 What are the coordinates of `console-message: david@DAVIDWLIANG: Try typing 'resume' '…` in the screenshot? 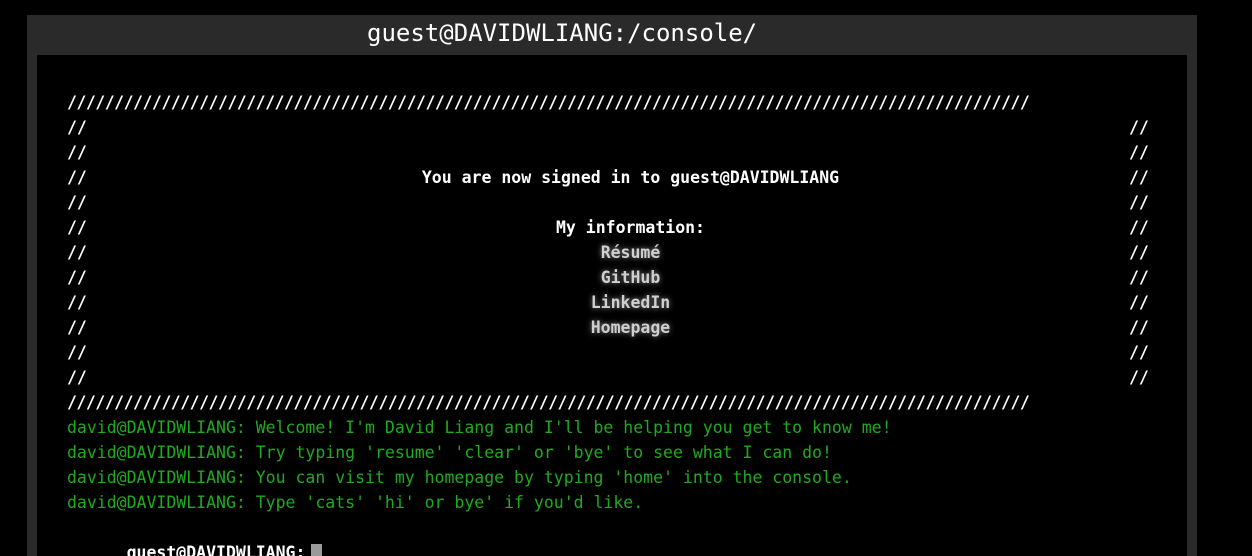 It's located at (449, 452).